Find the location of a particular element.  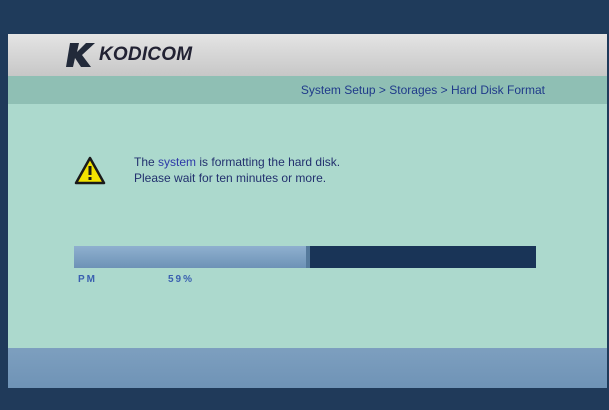

progress-edge is located at coordinates (308, 257).